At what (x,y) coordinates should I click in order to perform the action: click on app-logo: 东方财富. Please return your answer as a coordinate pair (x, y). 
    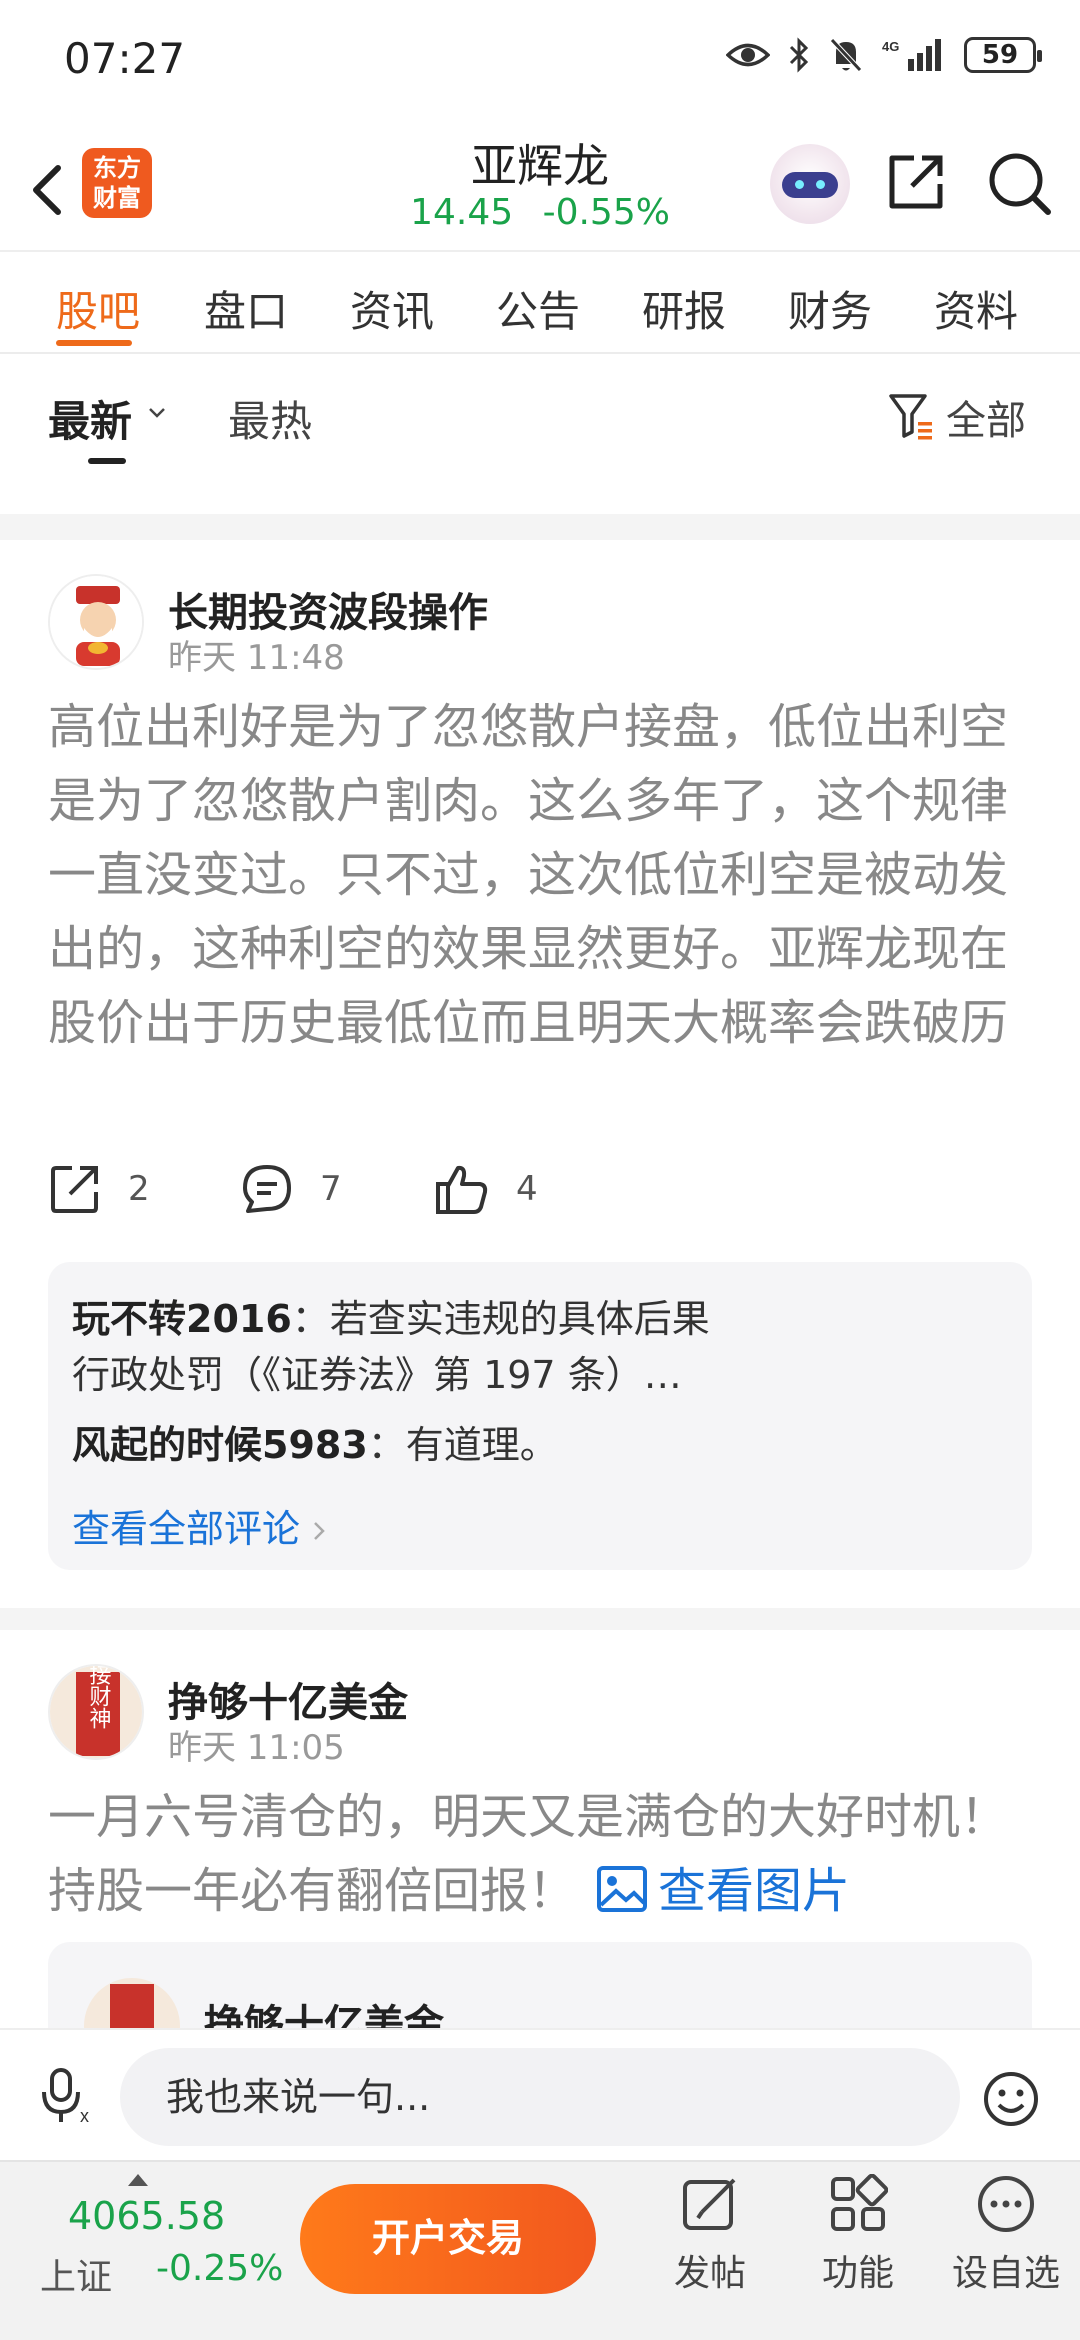
    Looking at the image, I should click on (117, 183).